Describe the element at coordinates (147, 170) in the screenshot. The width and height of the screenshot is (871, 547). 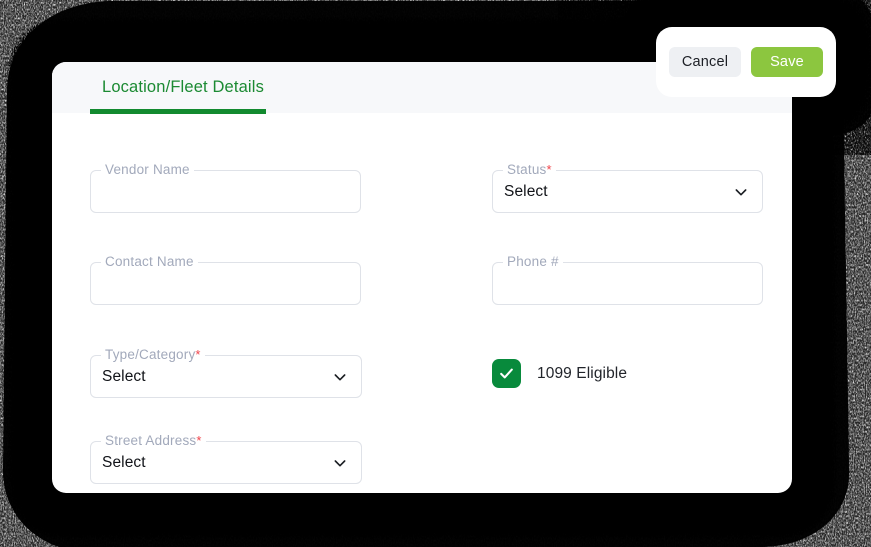
I see `field-label-vendor-name: Vendor Name` at that location.